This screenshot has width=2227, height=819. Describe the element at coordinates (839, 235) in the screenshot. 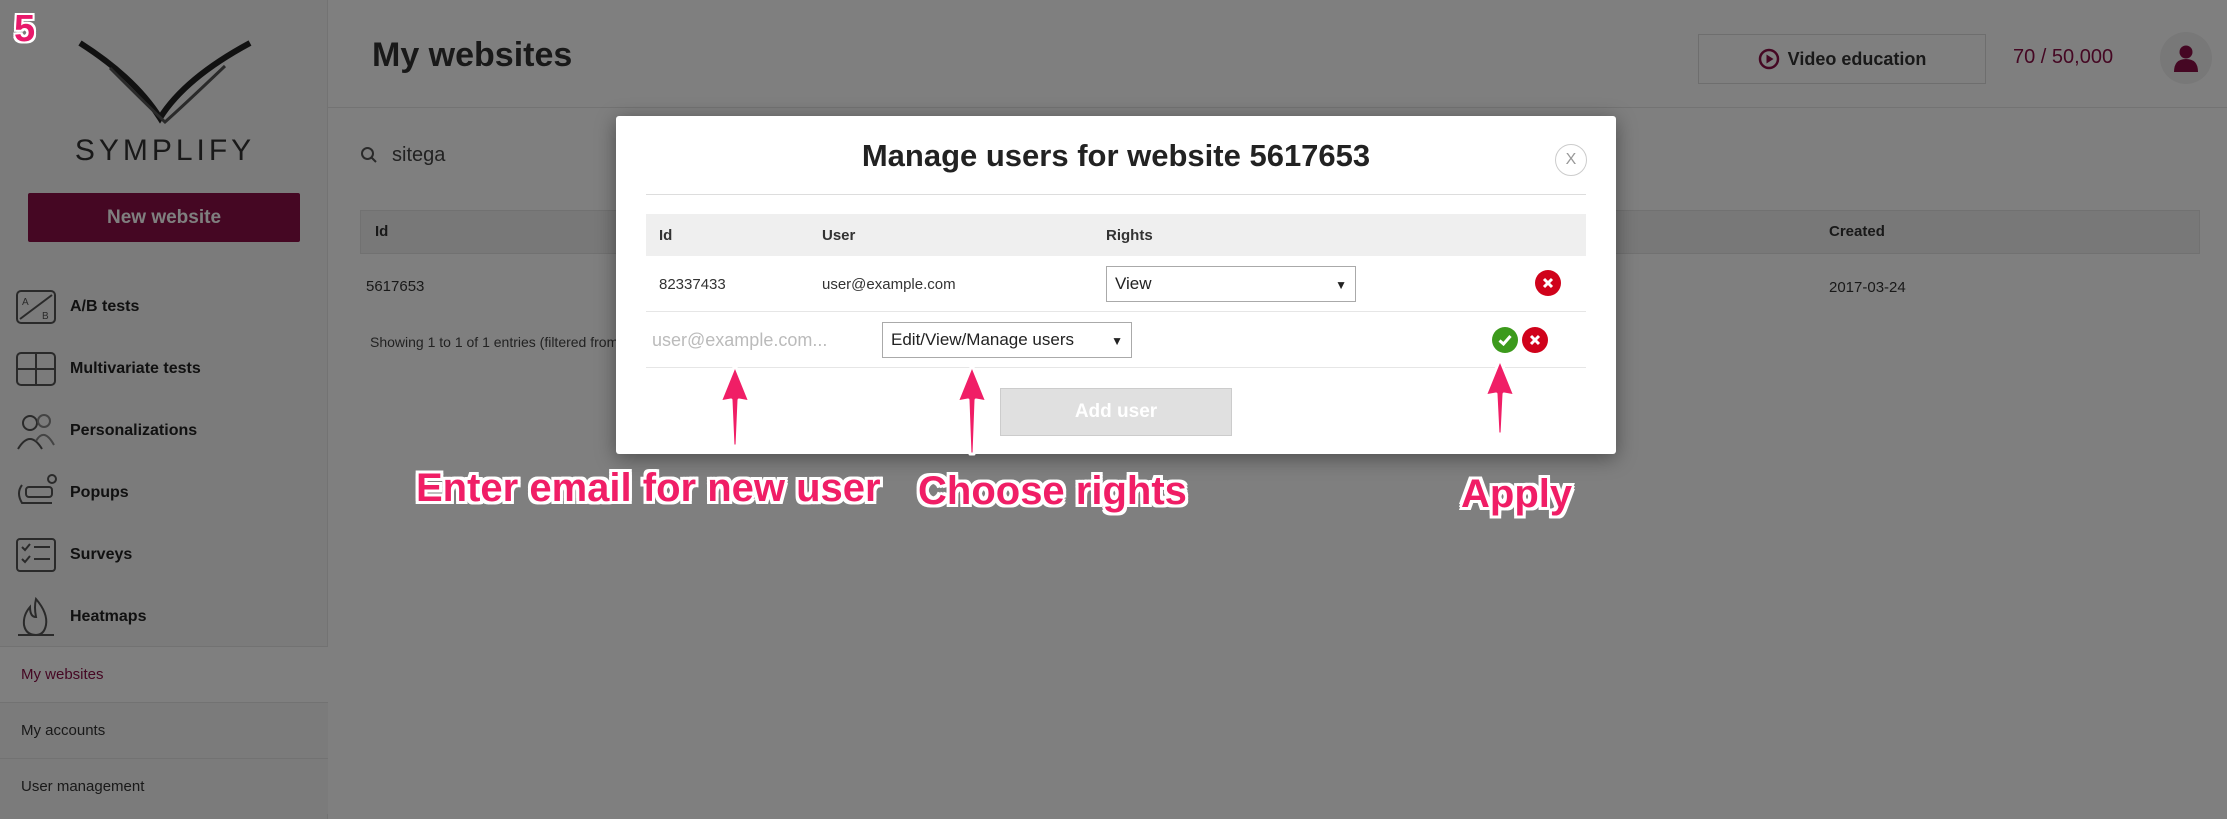

I see `column-header-user: User` at that location.